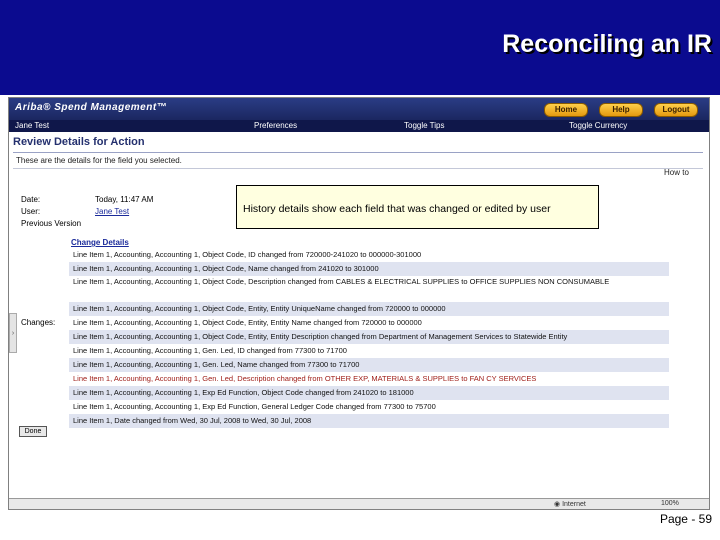 The width and height of the screenshot is (720, 540). I want to click on heading-divider, so click(358, 152).